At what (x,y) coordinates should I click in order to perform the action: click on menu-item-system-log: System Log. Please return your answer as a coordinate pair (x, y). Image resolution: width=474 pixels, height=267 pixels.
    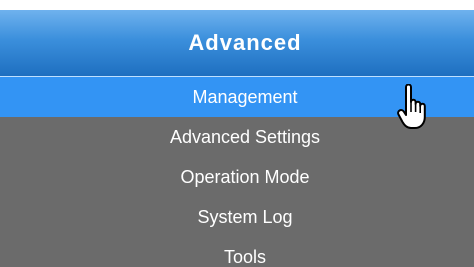
    Looking at the image, I should click on (237, 217).